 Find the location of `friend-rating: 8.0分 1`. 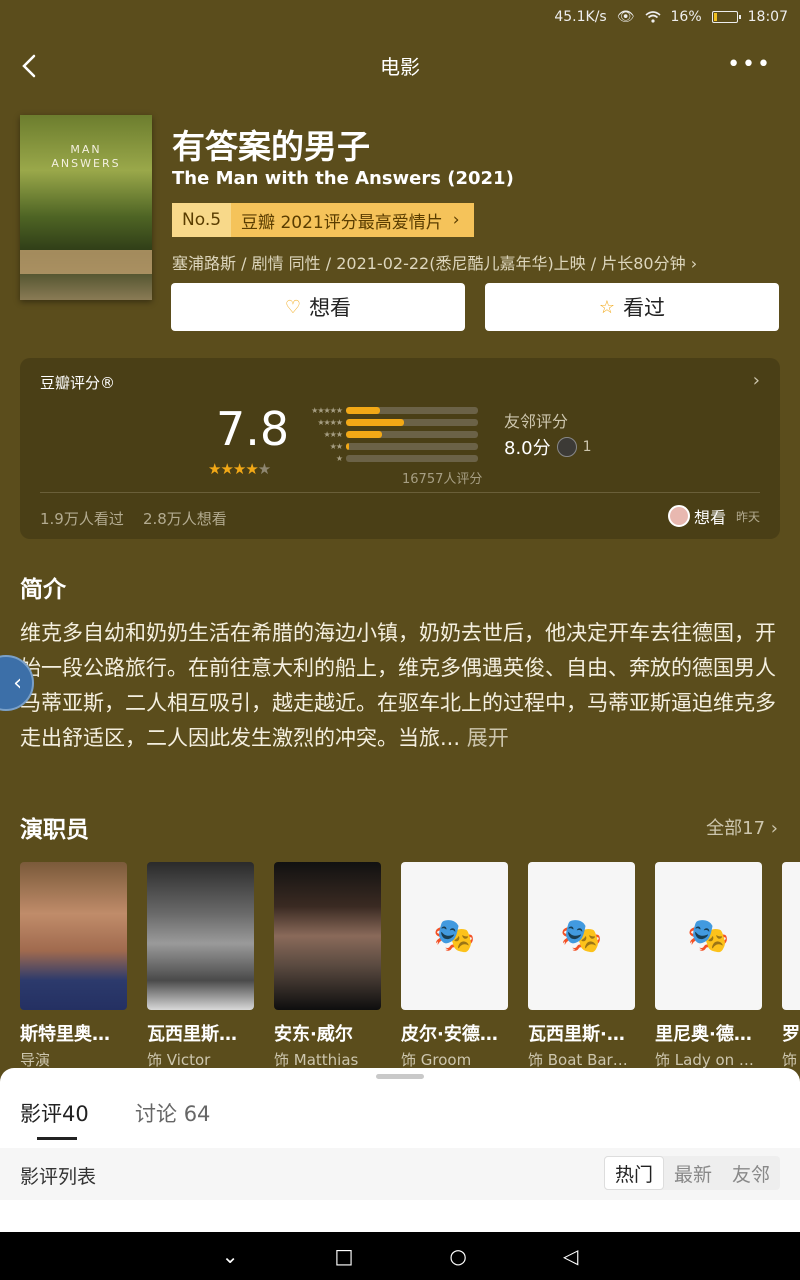

friend-rating: 8.0分 1 is located at coordinates (548, 448).